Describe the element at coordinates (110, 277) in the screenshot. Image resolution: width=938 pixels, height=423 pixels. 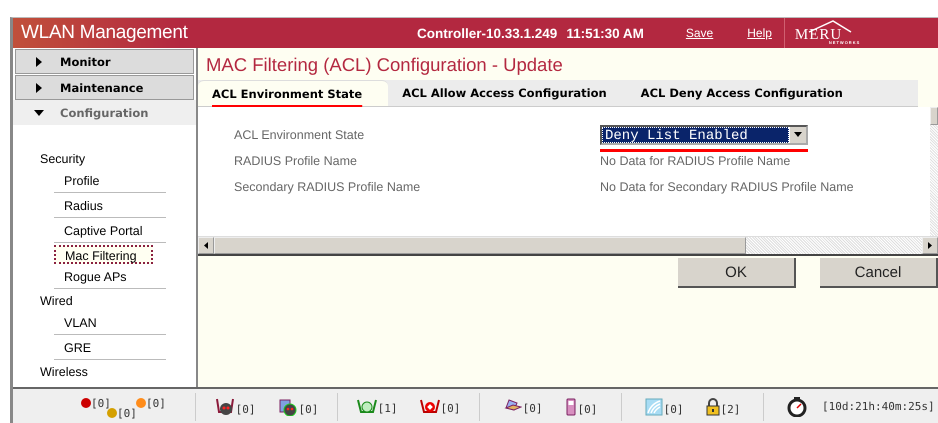
I see `menu-item: Rogue APs` at that location.